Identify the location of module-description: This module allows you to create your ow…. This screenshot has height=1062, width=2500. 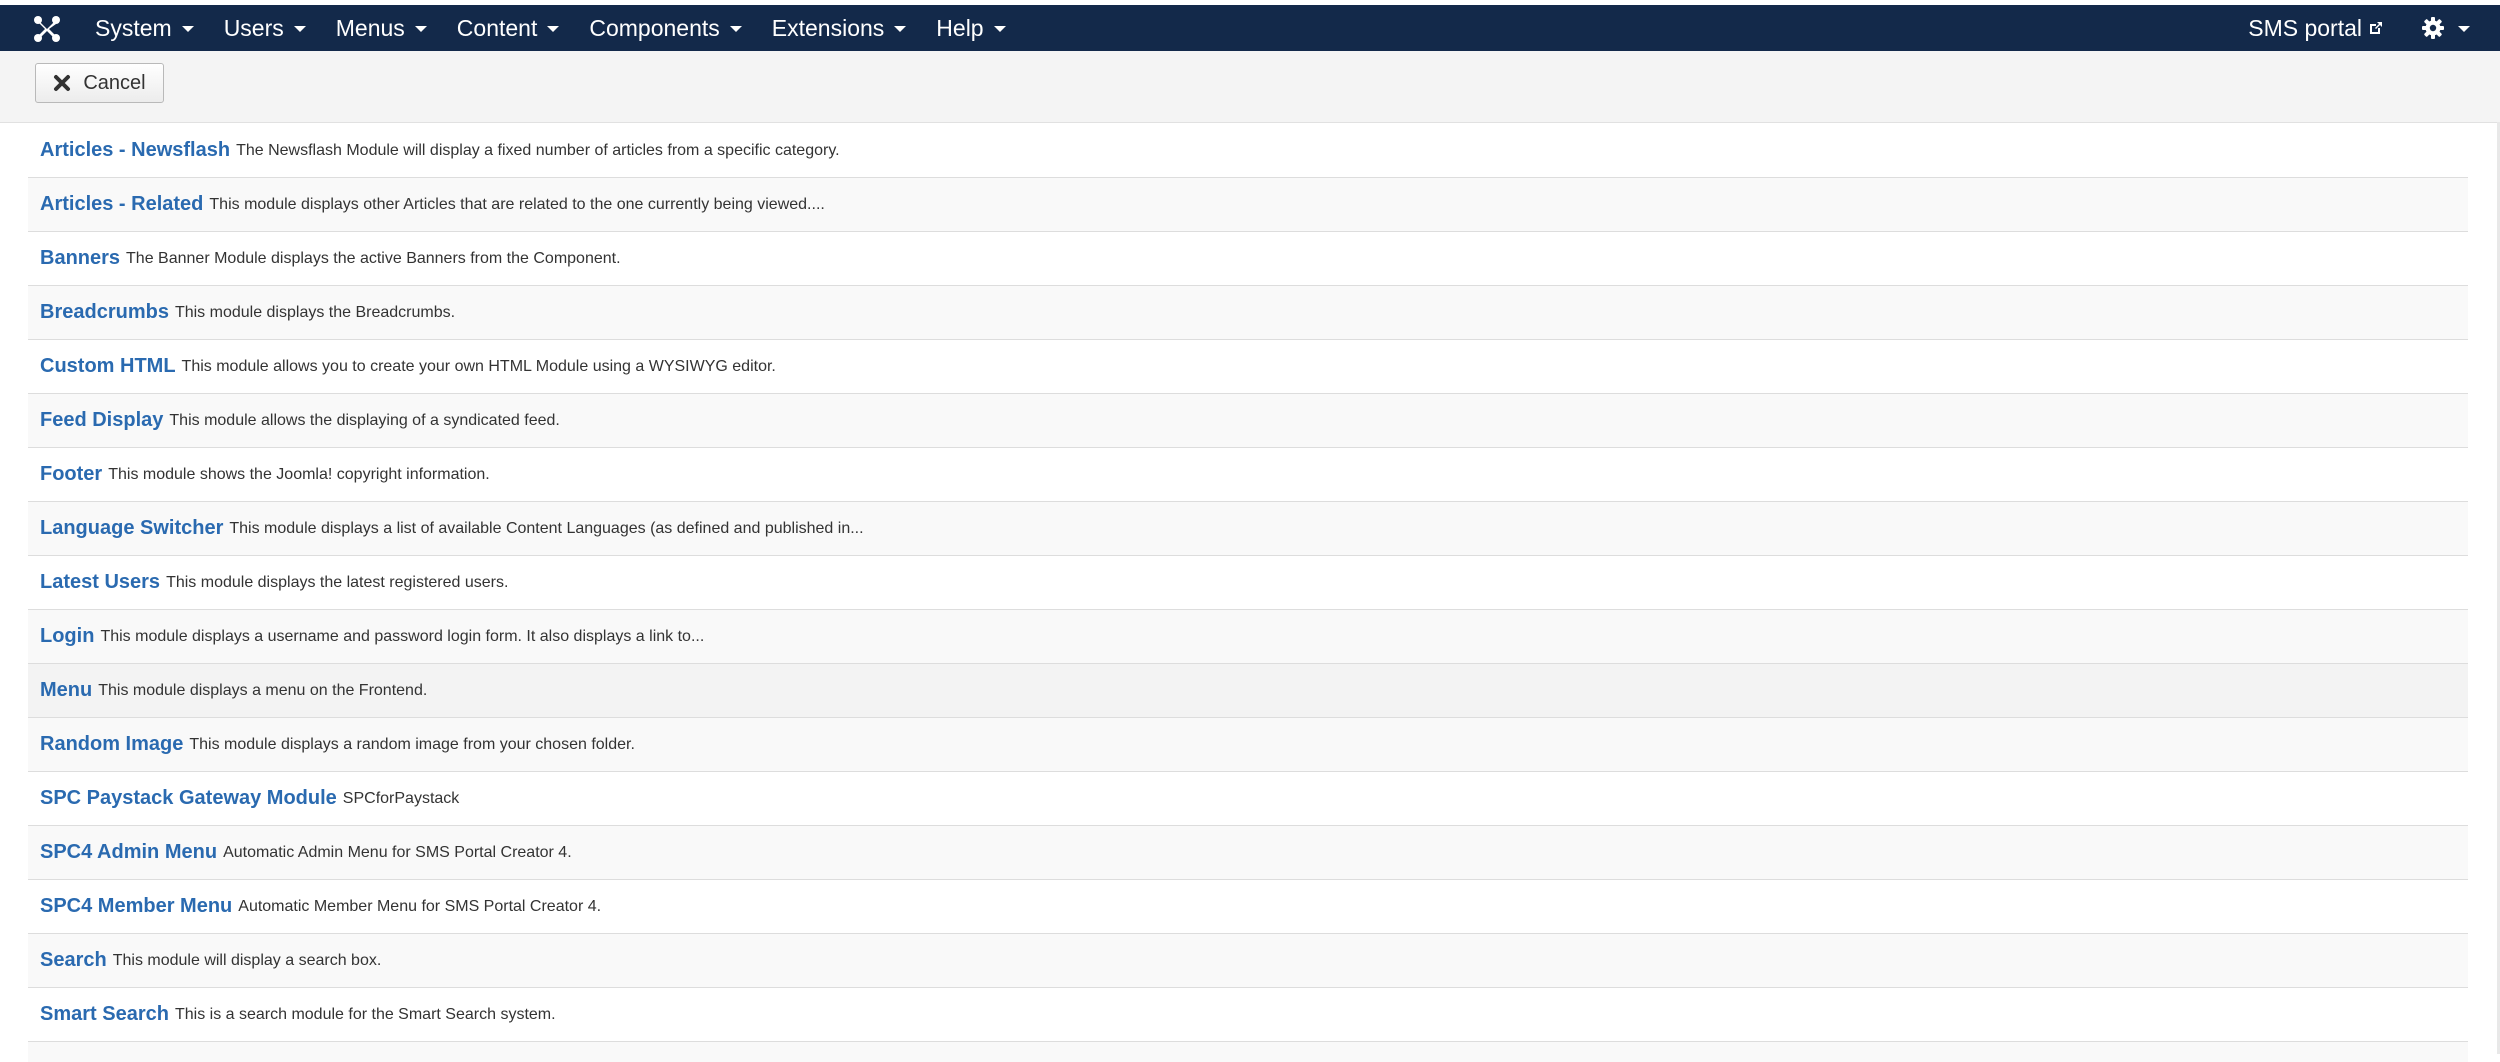
(478, 366).